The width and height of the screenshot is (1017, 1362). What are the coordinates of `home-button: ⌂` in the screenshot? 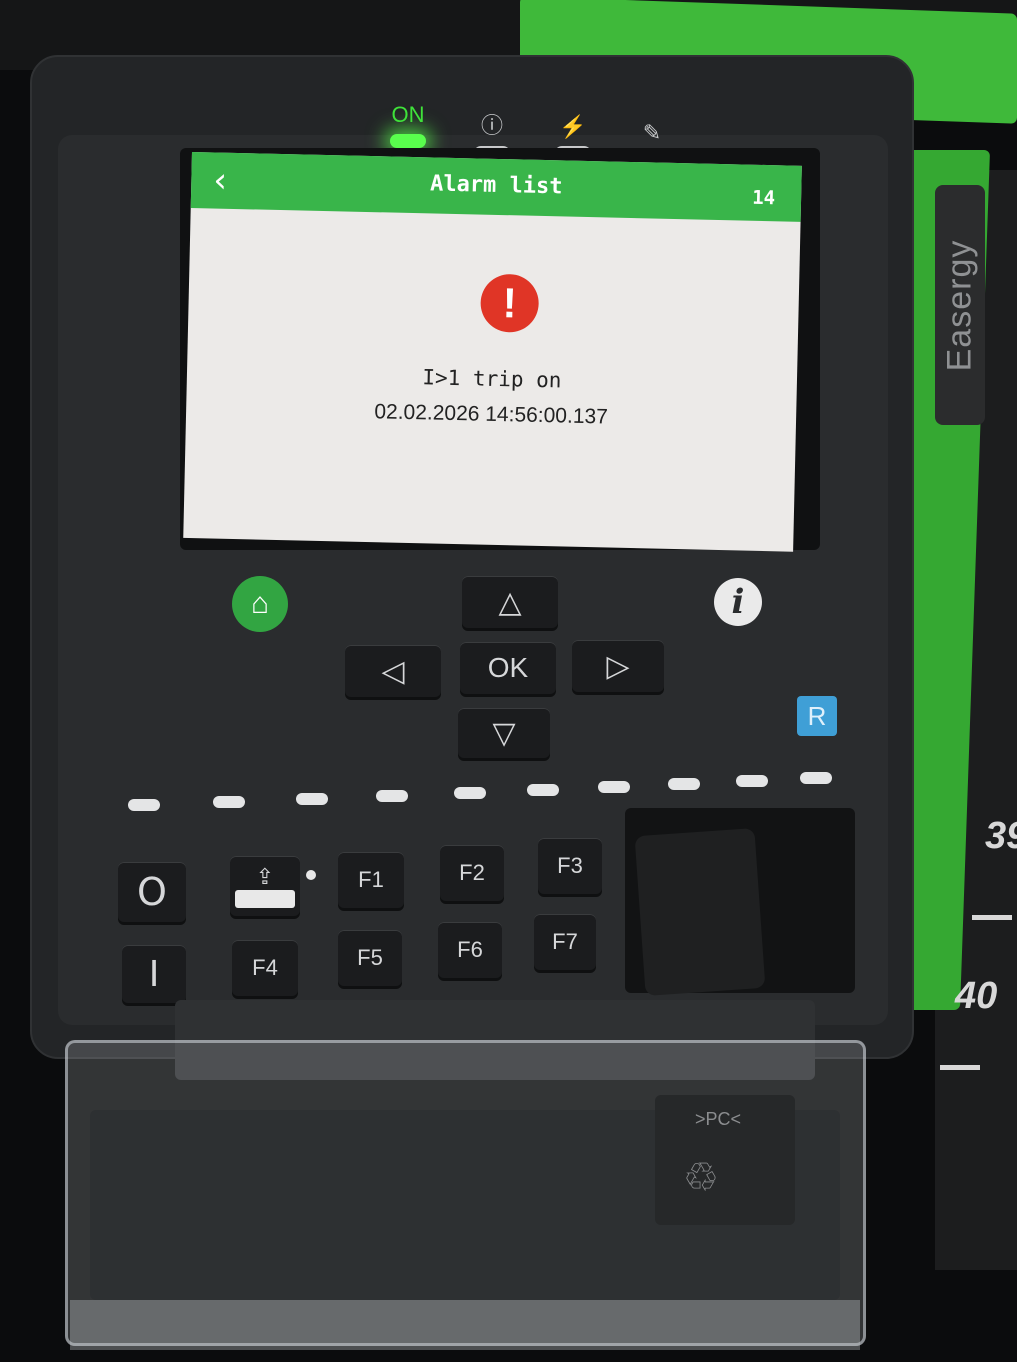 It's located at (260, 604).